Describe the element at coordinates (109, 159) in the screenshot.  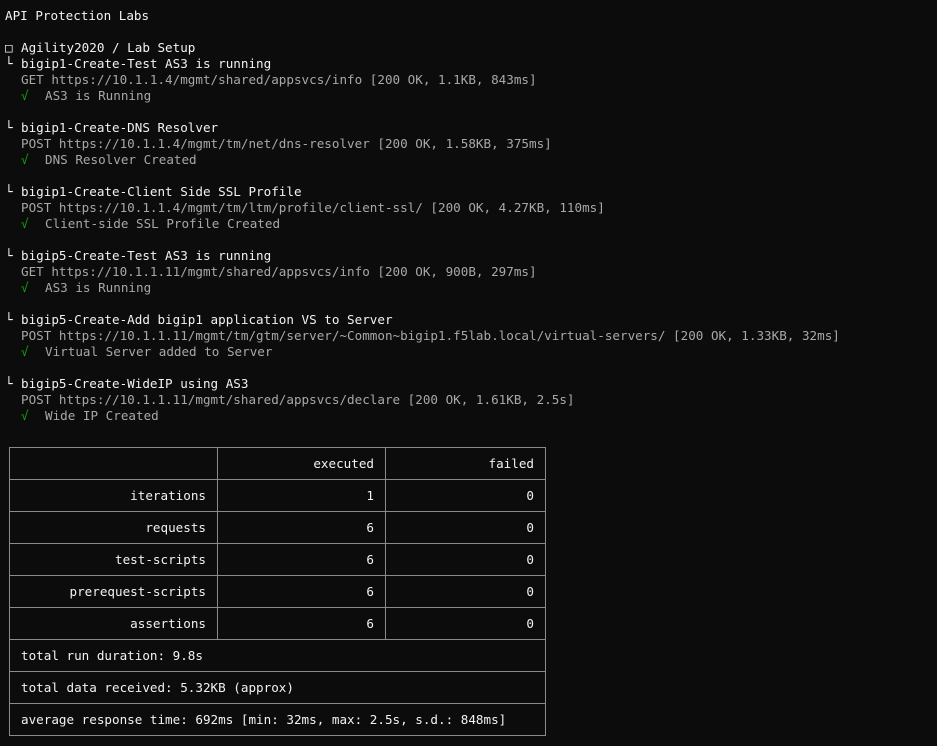
I see `assertion-line: √ DNS Resolver Created` at that location.